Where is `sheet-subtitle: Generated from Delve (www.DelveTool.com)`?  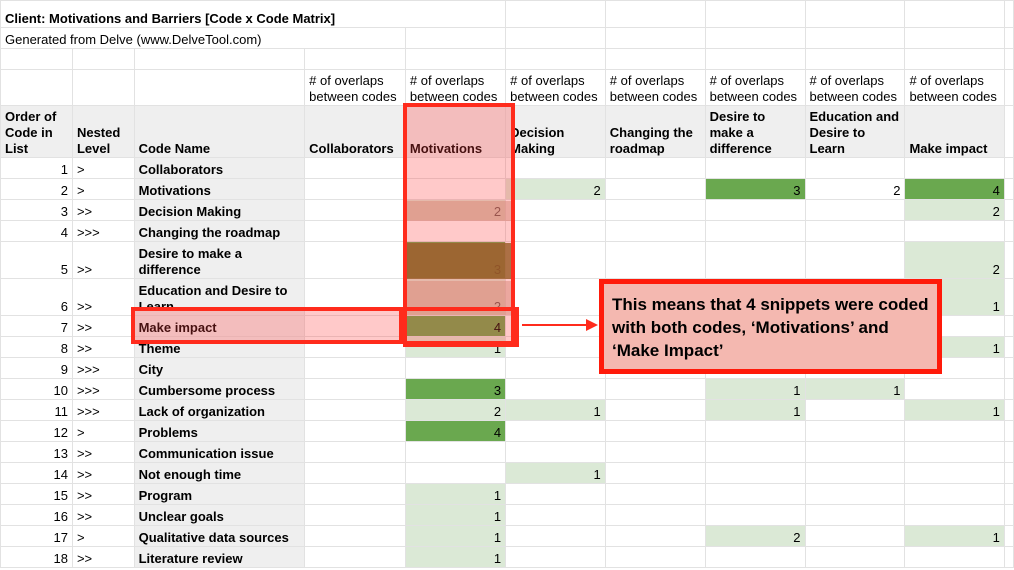
sheet-subtitle: Generated from Delve (www.DelveTool.com) is located at coordinates (203, 38).